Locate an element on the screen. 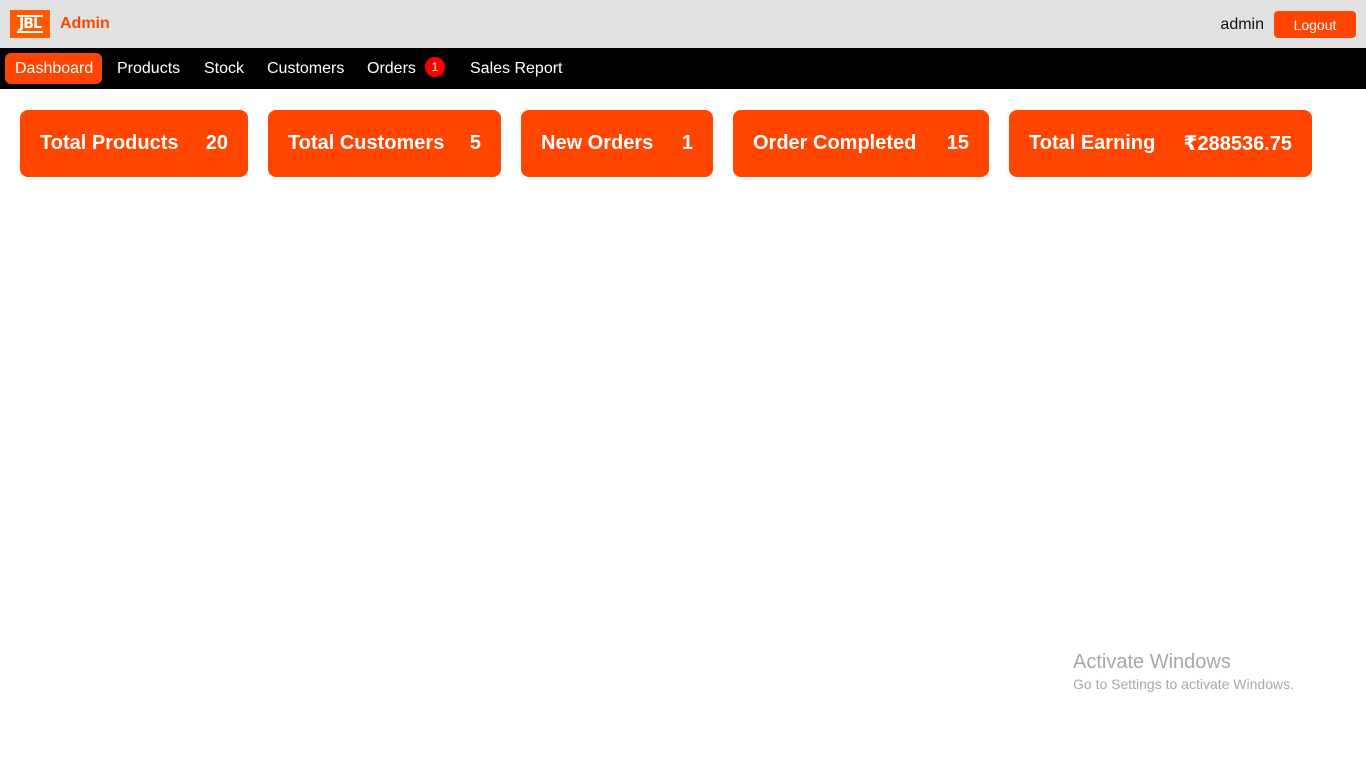 The image size is (1366, 768). nav-customers: Customers is located at coordinates (305, 68).